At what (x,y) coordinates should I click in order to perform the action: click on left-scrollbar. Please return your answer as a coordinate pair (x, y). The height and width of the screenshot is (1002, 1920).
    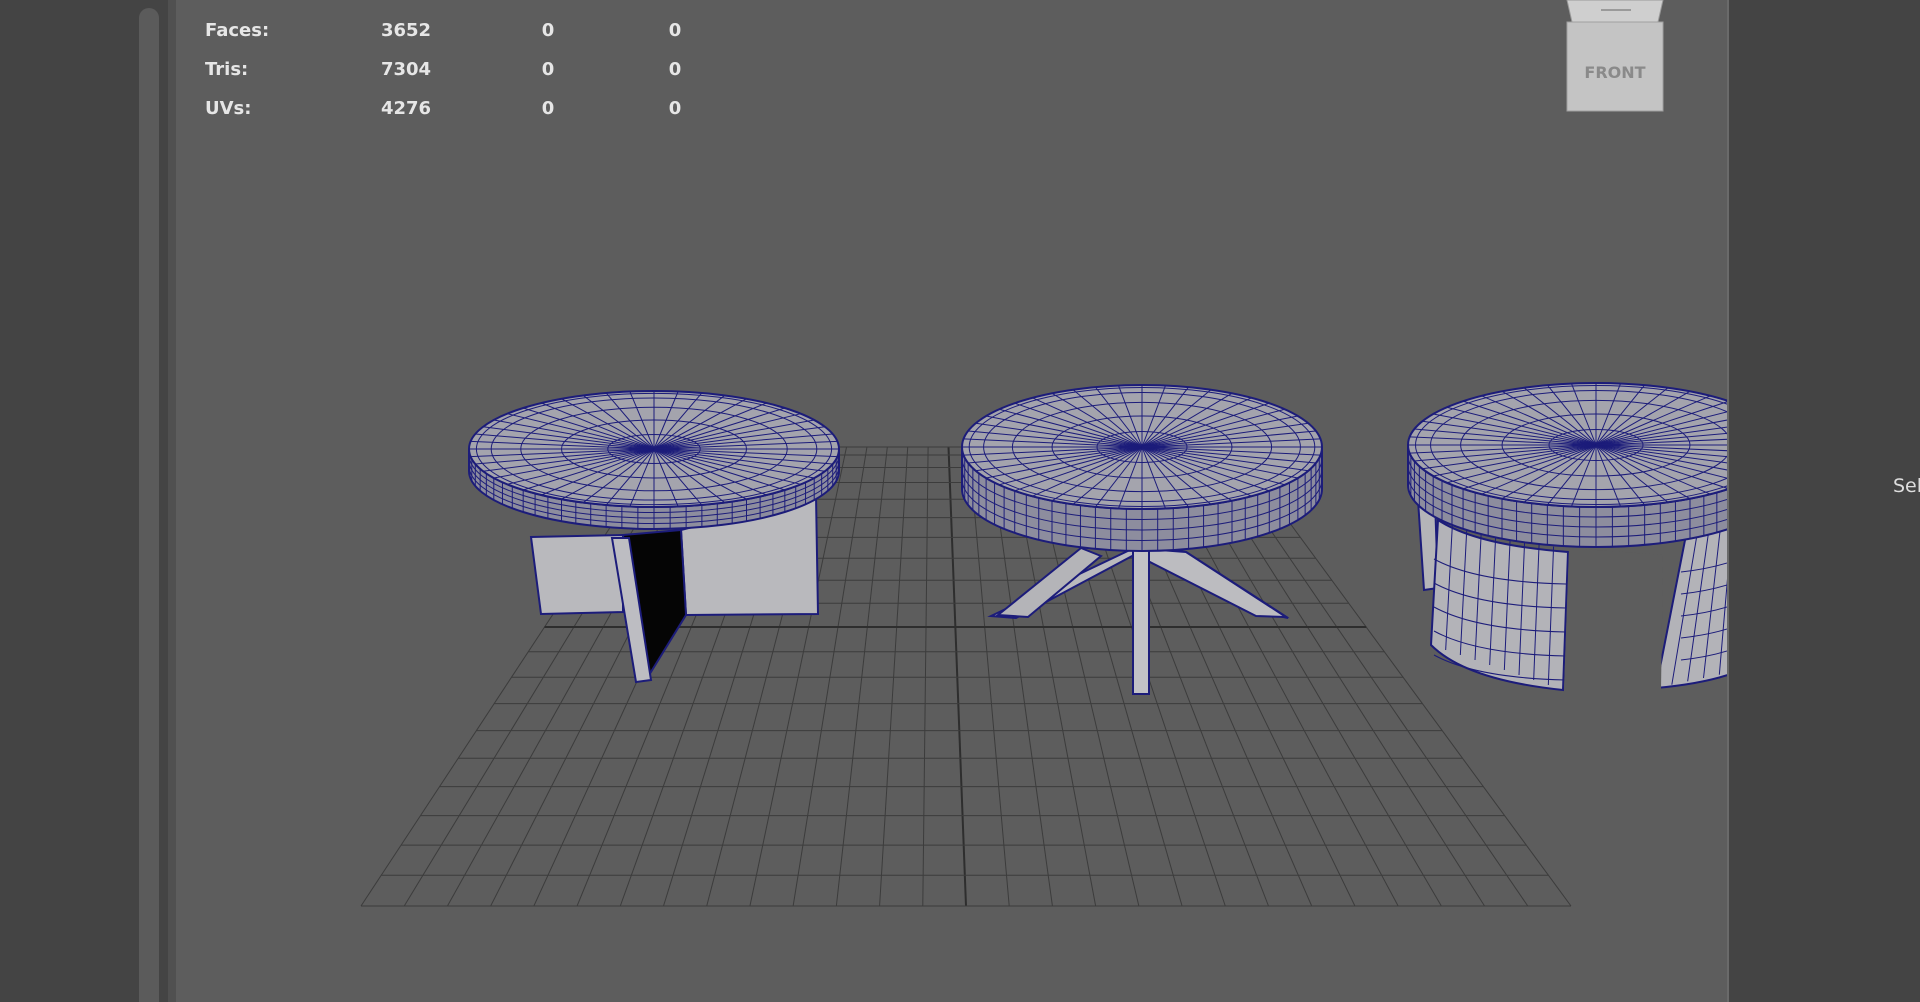
    Looking at the image, I should click on (149, 505).